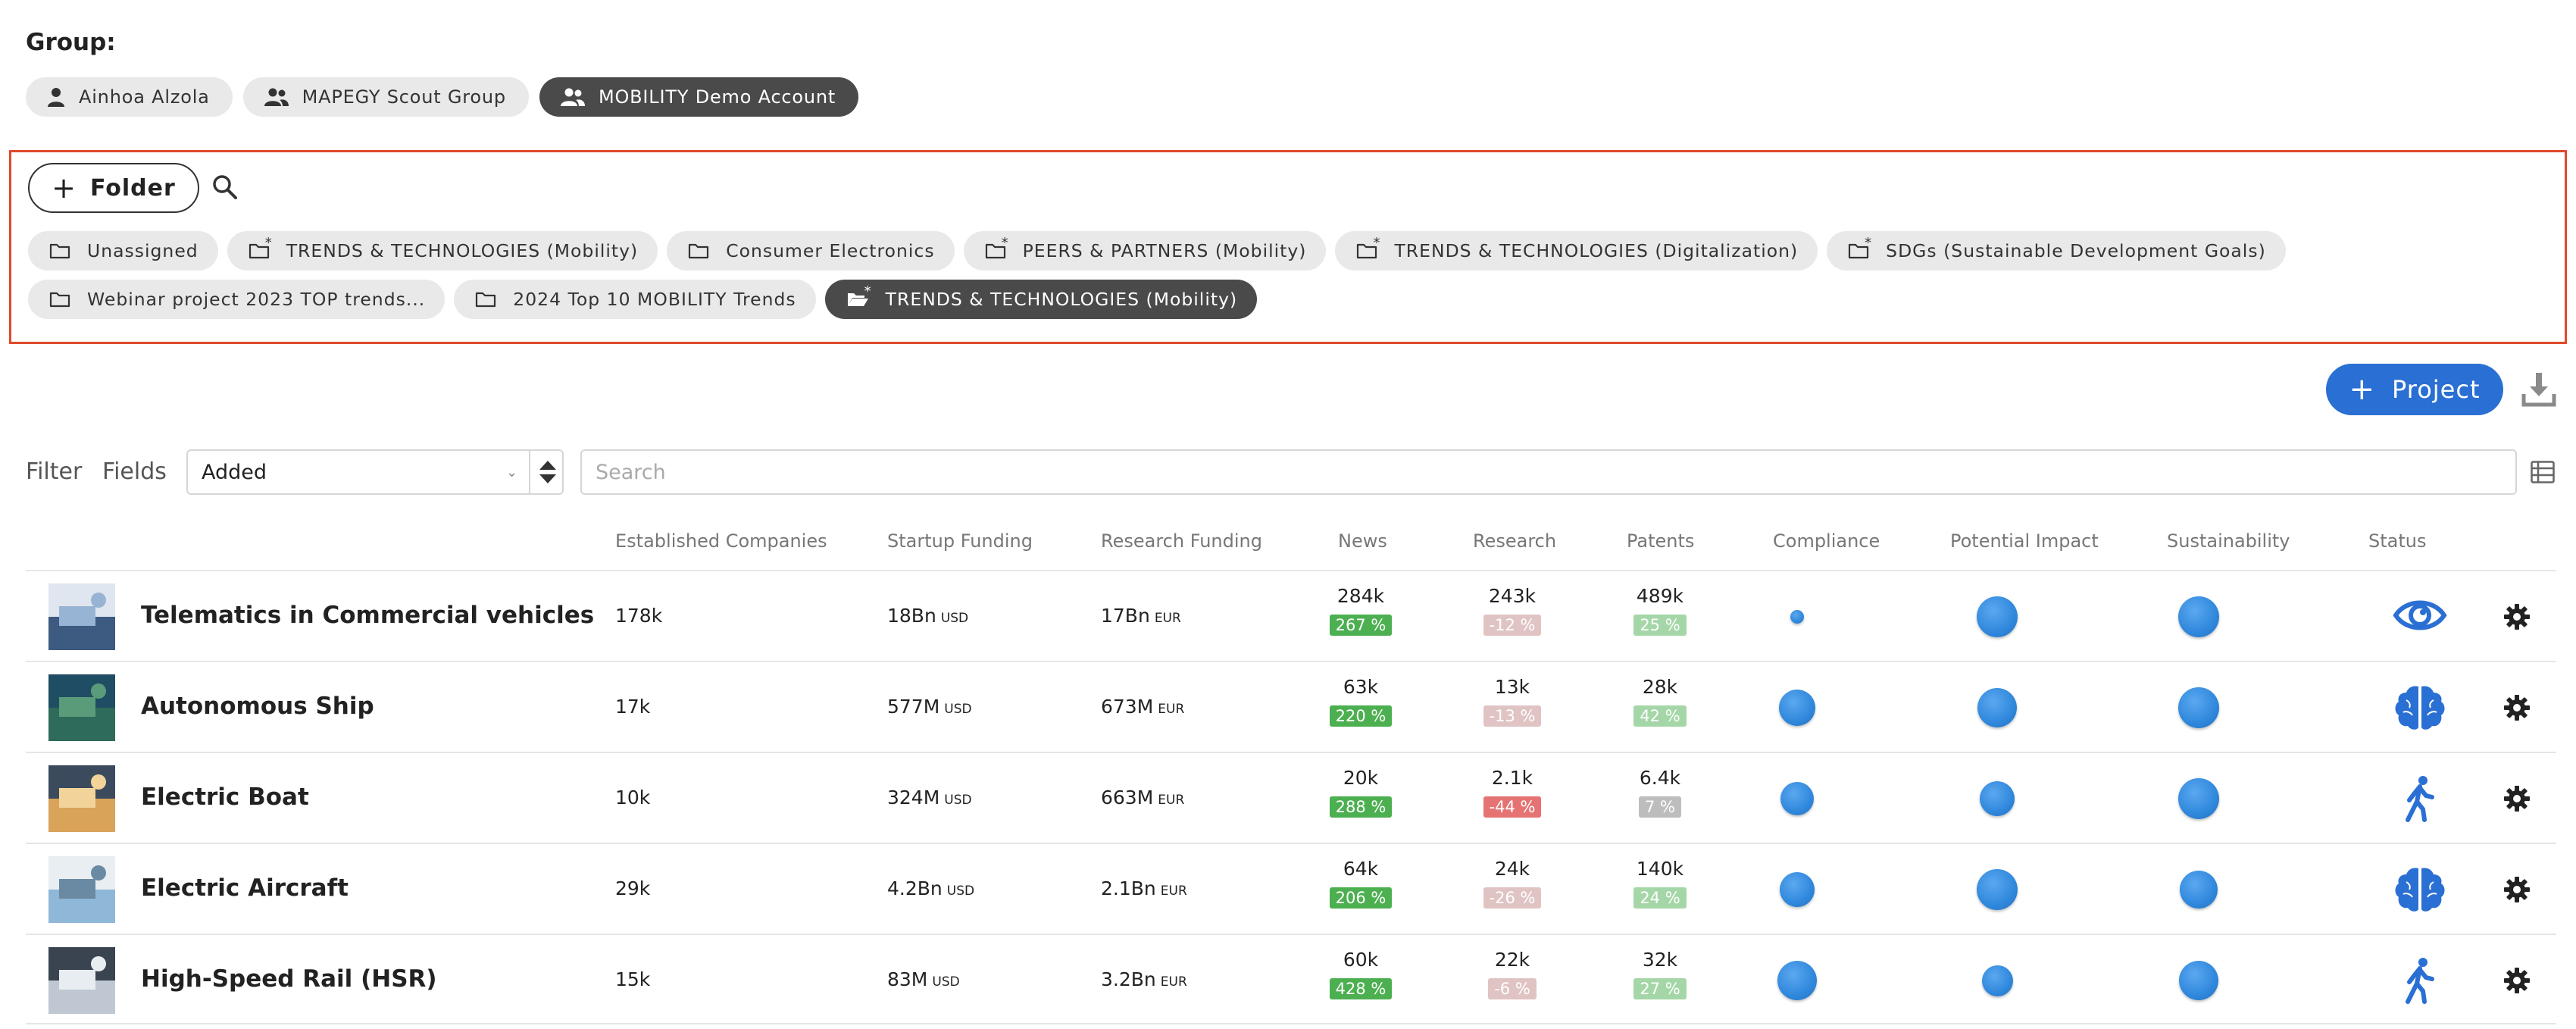 This screenshot has height=1029, width=2576. Describe the element at coordinates (915, 888) in the screenshot. I see `startup-funding-amount: 4.2Bn` at that location.